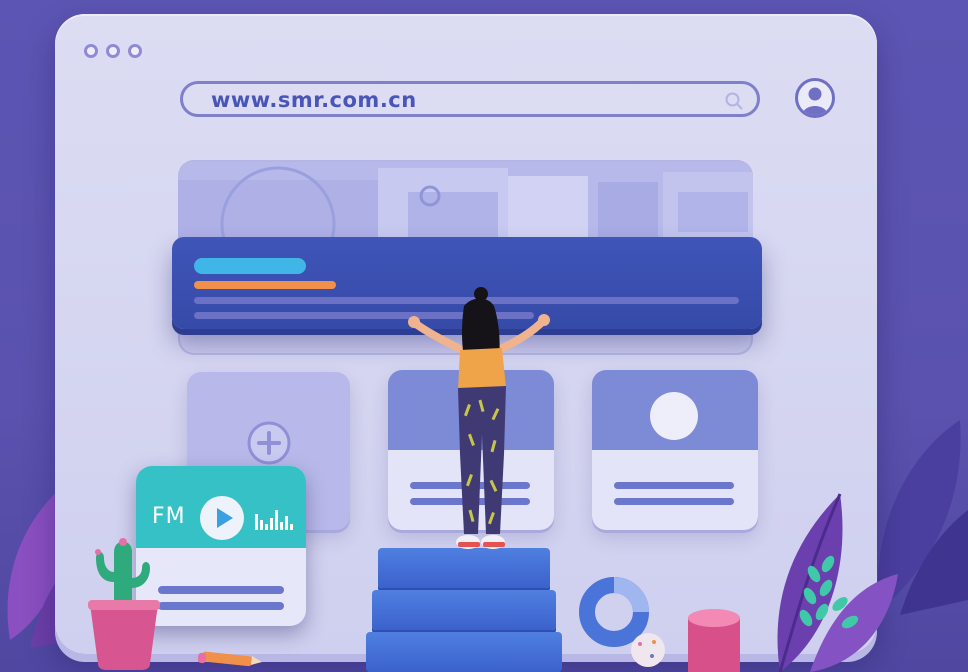 The height and width of the screenshot is (672, 968). Describe the element at coordinates (470, 99) in the screenshot. I see `address-bar: www.smr.com.cn` at that location.